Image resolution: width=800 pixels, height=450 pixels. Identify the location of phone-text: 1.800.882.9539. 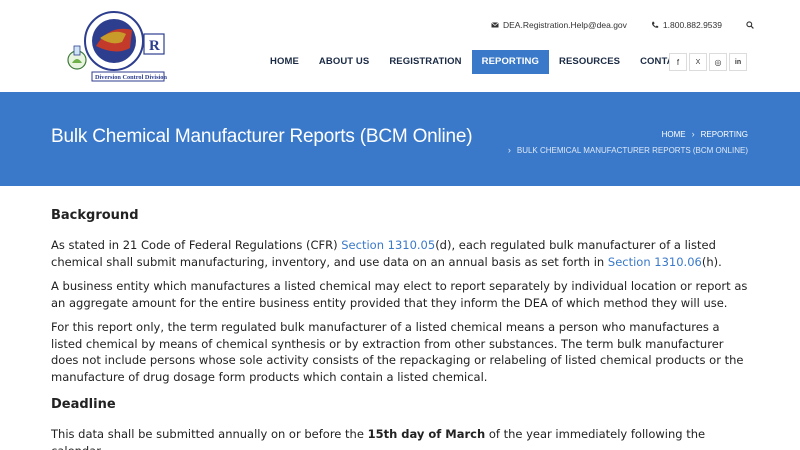
(692, 25).